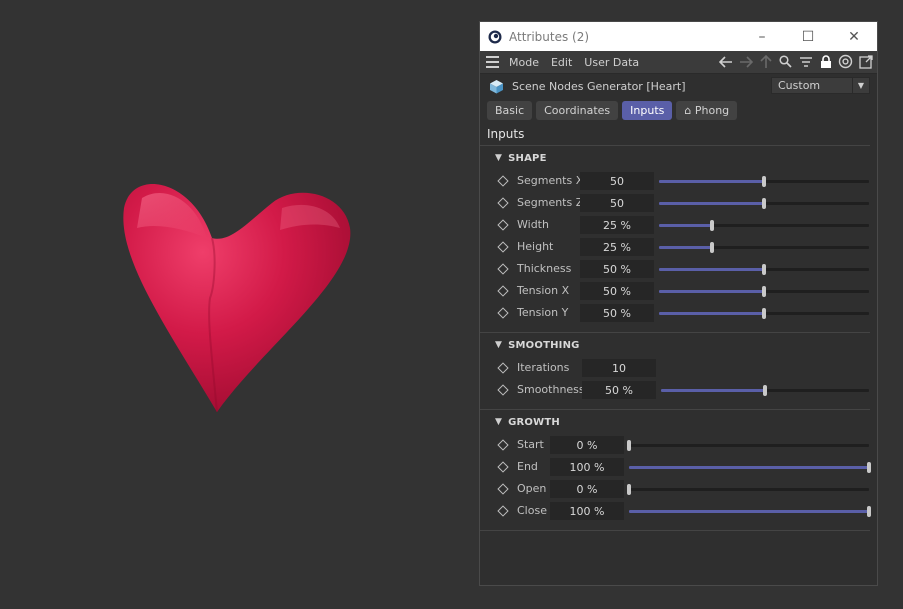  Describe the element at coordinates (492, 62) in the screenshot. I see `hamburger-menu-icon` at that location.